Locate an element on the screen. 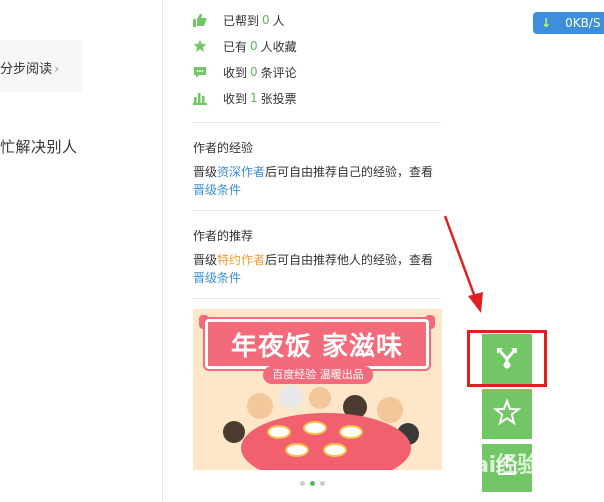 The image size is (604, 502). step-read-label: 分步阅读 is located at coordinates (26, 69).